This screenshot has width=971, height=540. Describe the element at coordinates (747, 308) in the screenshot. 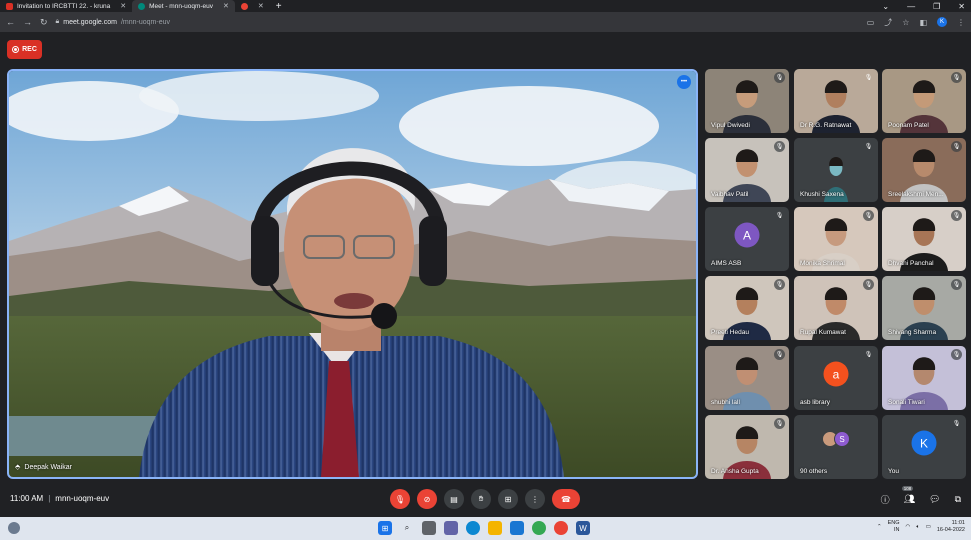

I see `participant-tile: Preeti Hedau 🎙︎` at that location.